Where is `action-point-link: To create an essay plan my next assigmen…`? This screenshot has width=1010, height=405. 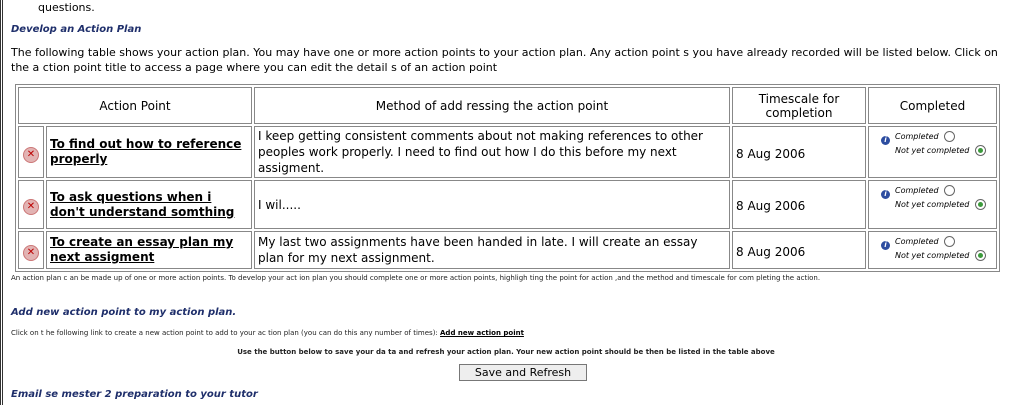 action-point-link: To create an essay plan my next assigmen… is located at coordinates (149, 250).